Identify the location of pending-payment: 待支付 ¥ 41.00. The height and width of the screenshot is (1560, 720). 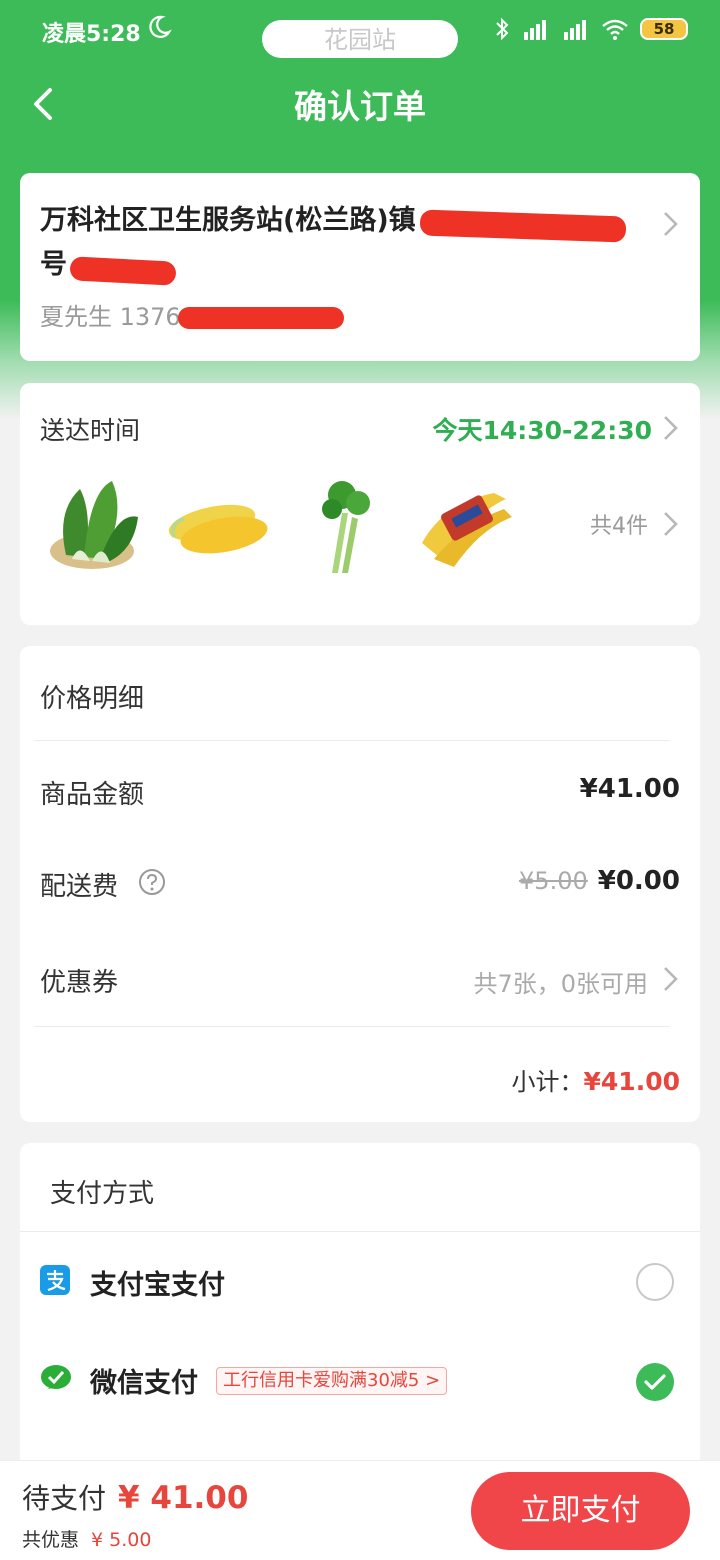
(135, 1497).